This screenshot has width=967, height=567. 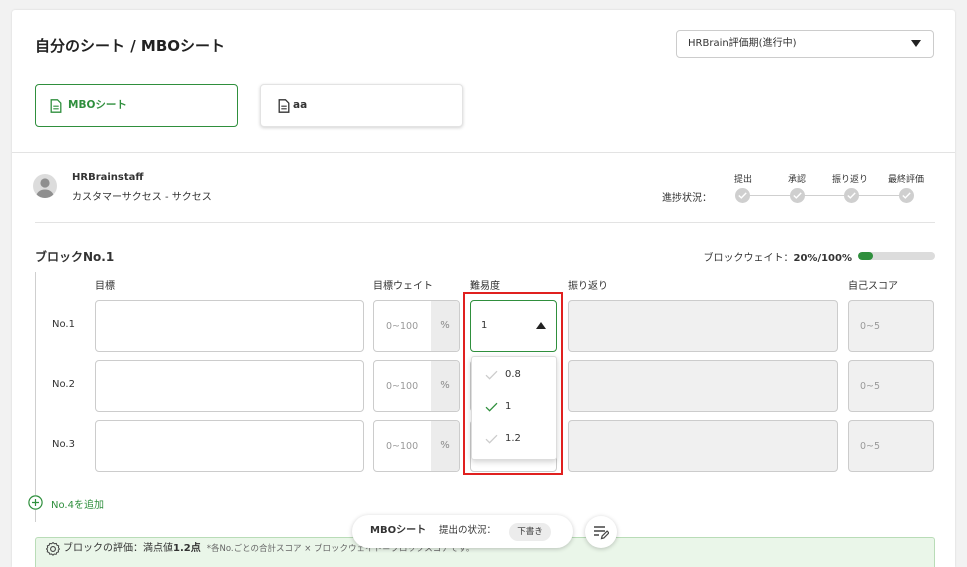 I want to click on step-label-reflection: 振り返り, so click(x=850, y=180).